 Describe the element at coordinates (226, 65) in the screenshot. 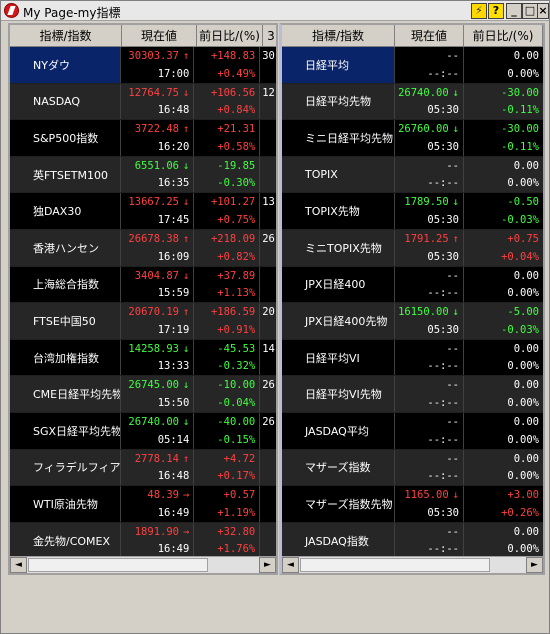

I see `change-cell: +148.83 +0.49%` at that location.